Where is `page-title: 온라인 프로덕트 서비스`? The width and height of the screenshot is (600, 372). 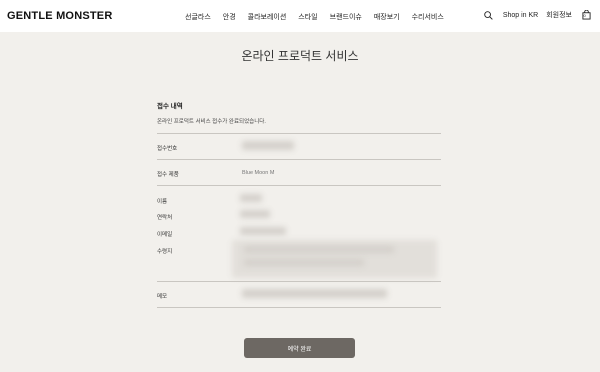 page-title: 온라인 프로덕트 서비스 is located at coordinates (300, 56).